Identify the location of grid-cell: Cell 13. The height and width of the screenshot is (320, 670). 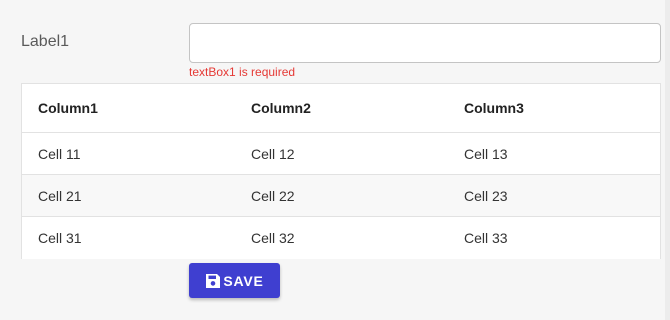
(562, 153).